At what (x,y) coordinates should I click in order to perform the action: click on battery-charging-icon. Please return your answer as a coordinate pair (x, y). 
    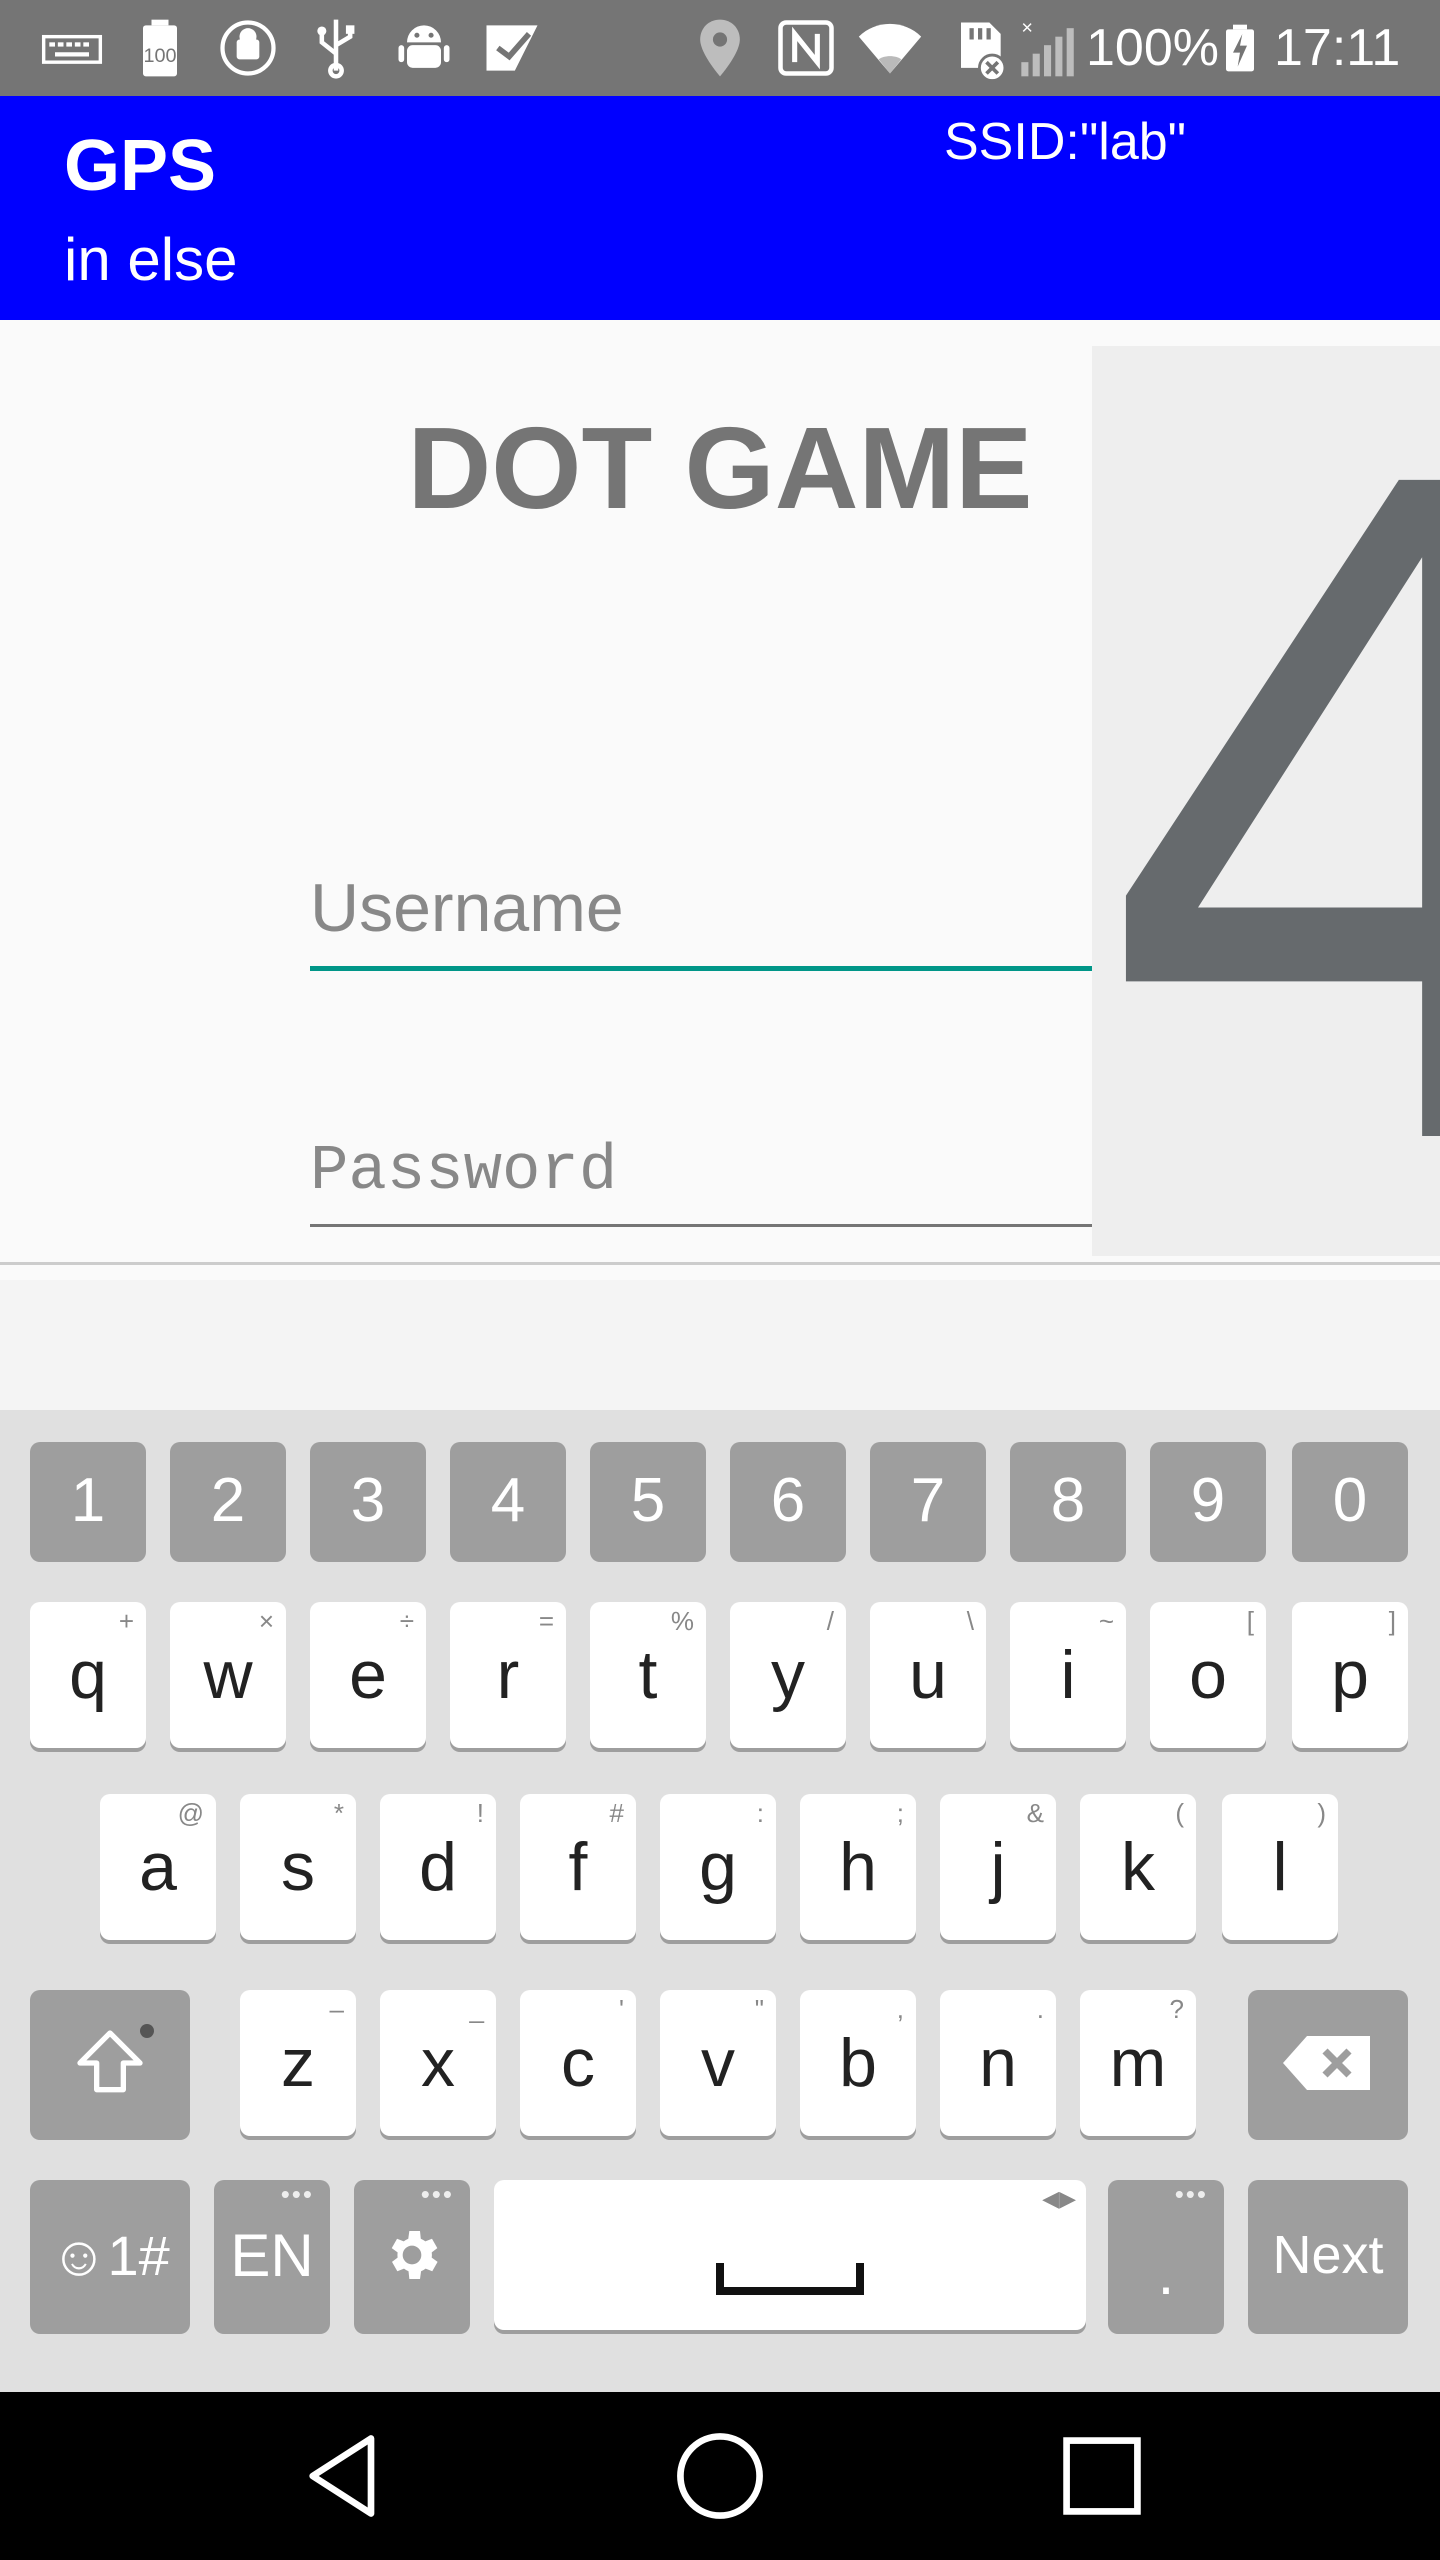
    Looking at the image, I should click on (1240, 48).